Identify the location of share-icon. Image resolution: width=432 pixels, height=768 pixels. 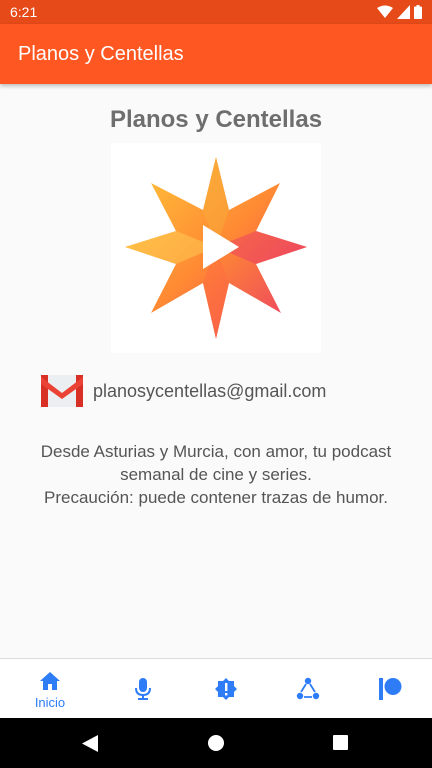
(308, 688).